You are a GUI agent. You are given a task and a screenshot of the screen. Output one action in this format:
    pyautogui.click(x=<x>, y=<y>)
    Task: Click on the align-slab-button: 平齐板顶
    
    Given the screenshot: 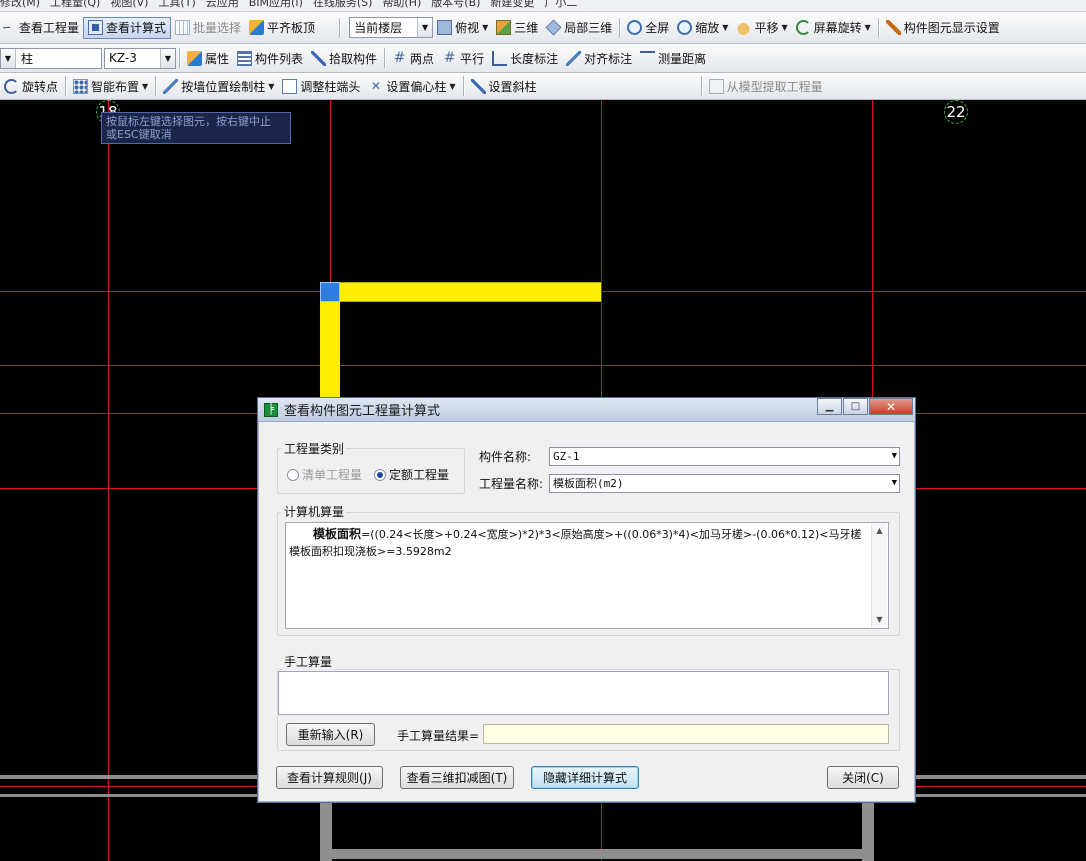 What is the action you would take?
    pyautogui.click(x=282, y=28)
    